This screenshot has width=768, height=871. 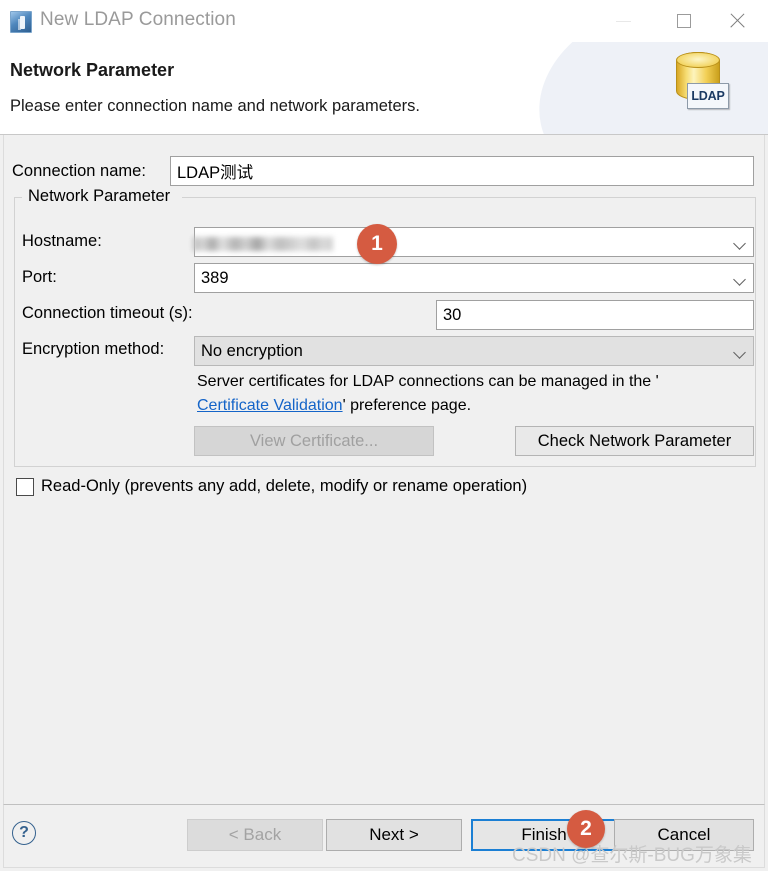 I want to click on close-icon, so click(x=737, y=21).